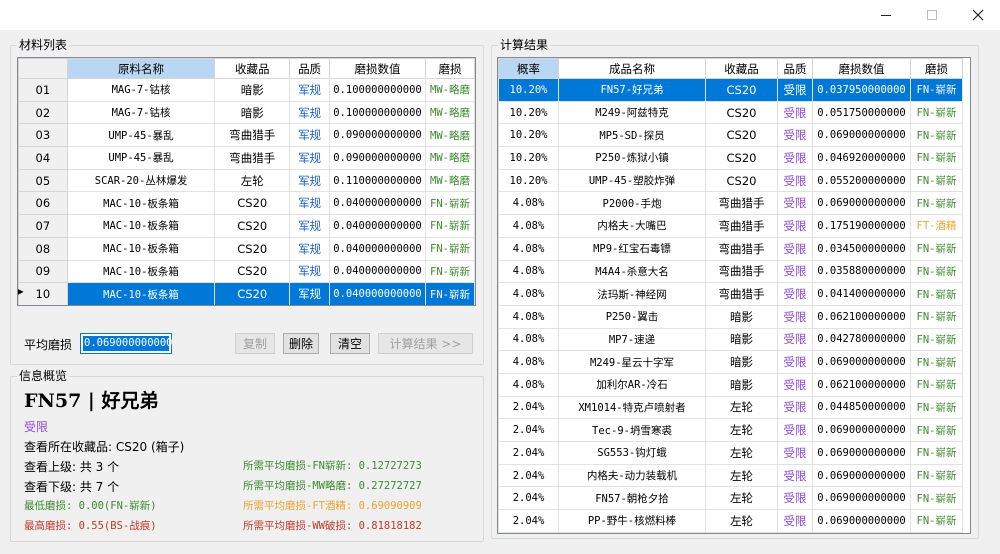  What do you see at coordinates (632, 135) in the screenshot?
I see `result-name: MP5-SD-探员` at bounding box center [632, 135].